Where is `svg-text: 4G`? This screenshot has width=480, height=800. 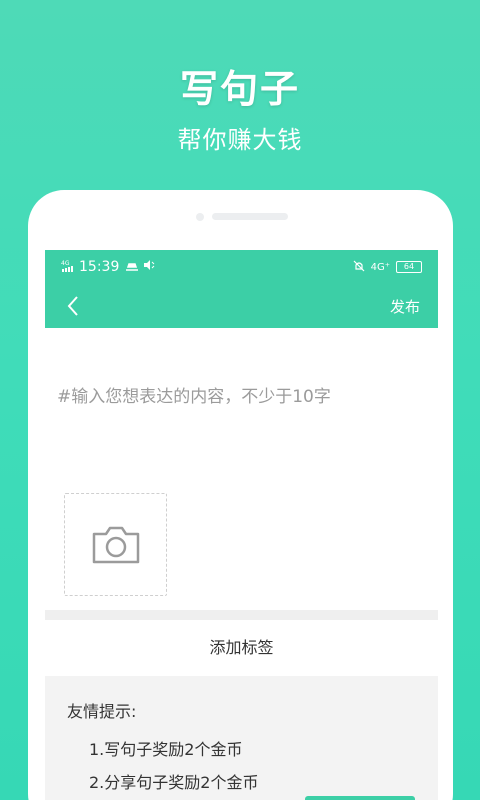 svg-text: 4G is located at coordinates (65, 263).